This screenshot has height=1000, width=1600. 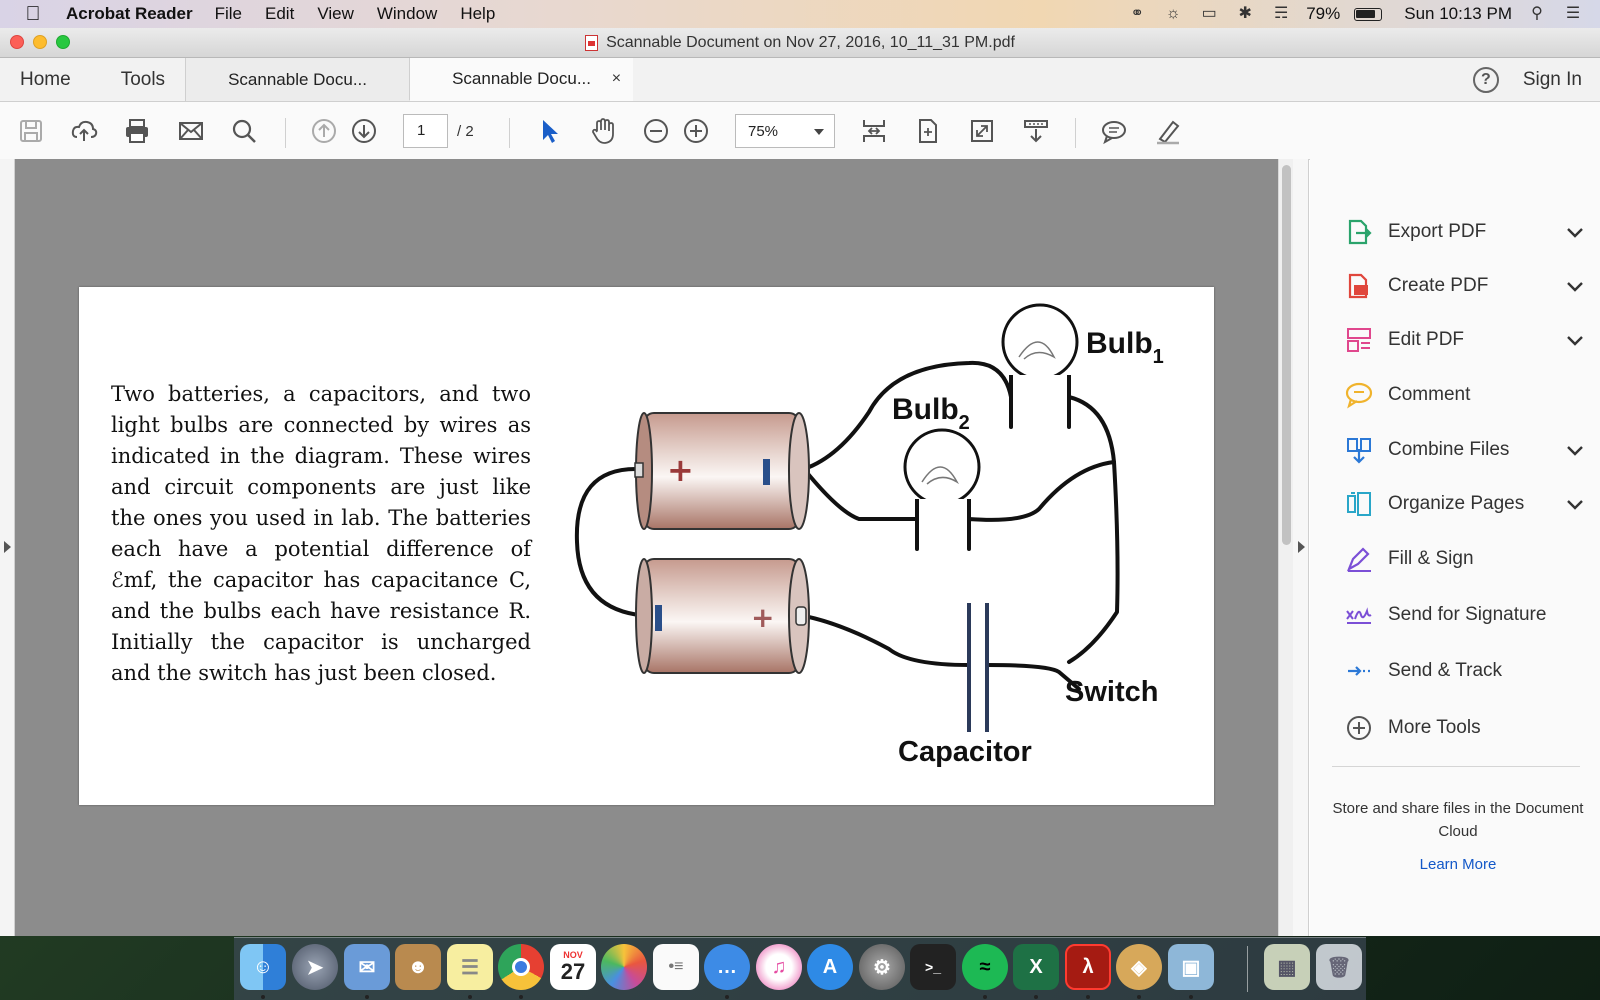 What do you see at coordinates (1209, 14) in the screenshot?
I see `airplay-icon: ▭` at bounding box center [1209, 14].